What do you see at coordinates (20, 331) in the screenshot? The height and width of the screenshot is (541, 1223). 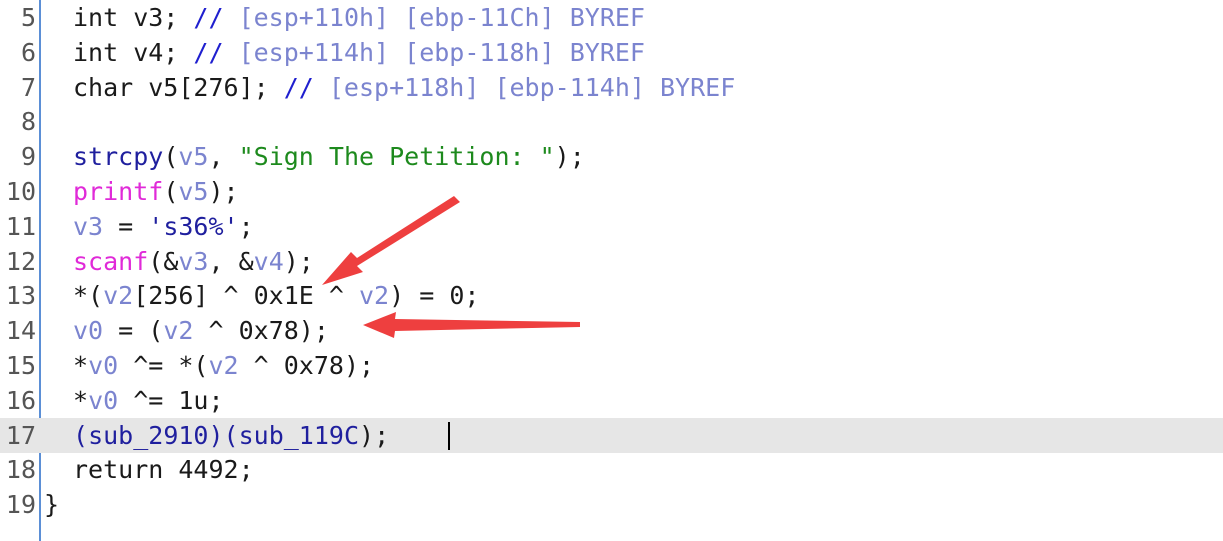 I see `line-number: 14` at bounding box center [20, 331].